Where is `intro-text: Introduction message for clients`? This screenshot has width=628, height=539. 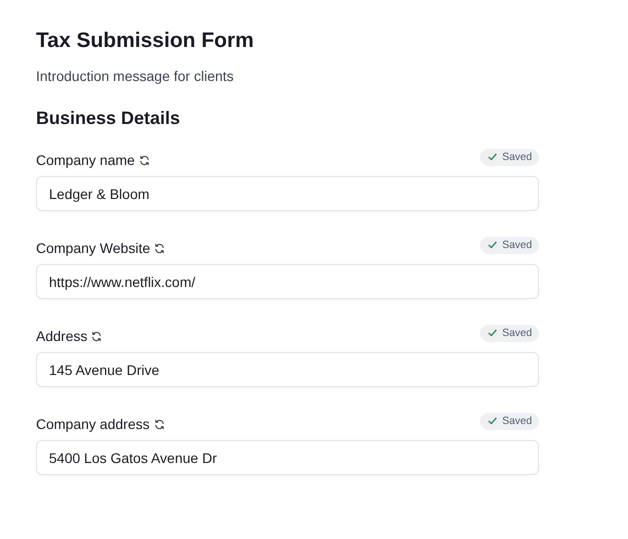
intro-text: Introduction message for clients is located at coordinates (135, 76).